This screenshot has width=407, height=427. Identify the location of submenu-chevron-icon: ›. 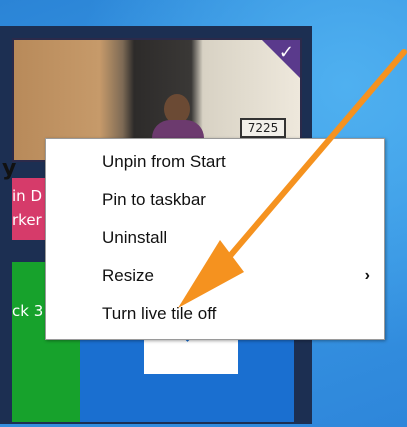
(367, 275).